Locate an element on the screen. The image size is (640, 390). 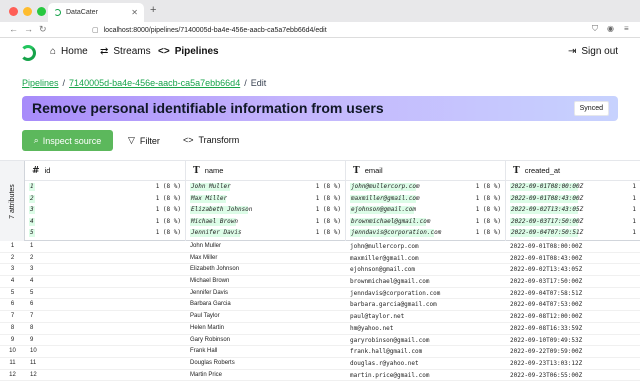
row-number: 2 is located at coordinates (12, 257).